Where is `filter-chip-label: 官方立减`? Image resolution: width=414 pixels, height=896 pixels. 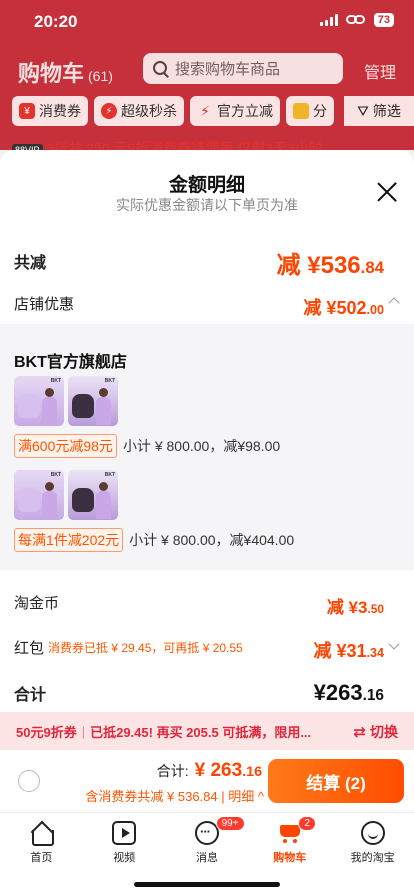 filter-chip-label: 官方立减 is located at coordinates (245, 111).